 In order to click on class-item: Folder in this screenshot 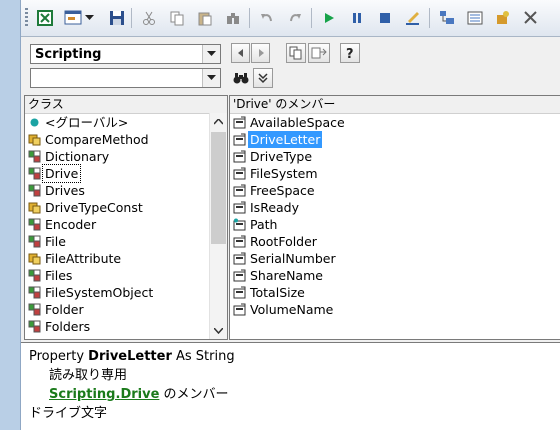, I will do `click(126, 309)`.